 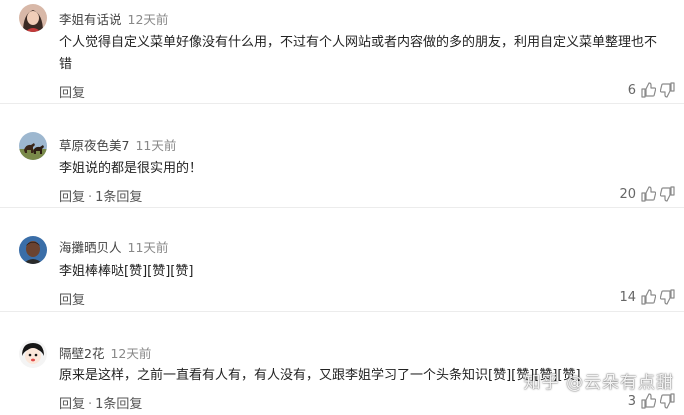 What do you see at coordinates (81, 353) in the screenshot?
I see `author-name: 隔壁2花` at bounding box center [81, 353].